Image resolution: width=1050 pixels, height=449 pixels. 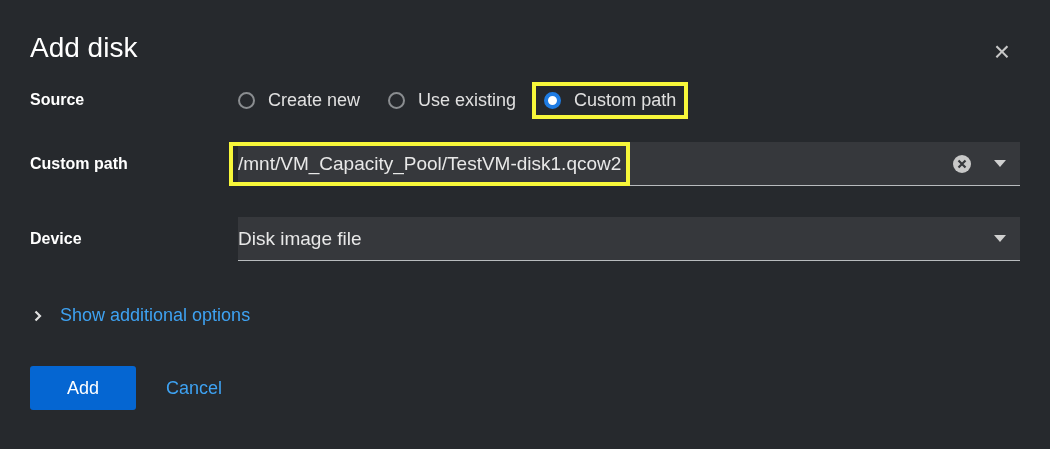 What do you see at coordinates (84, 48) in the screenshot?
I see `dialog-title: Add disk` at bounding box center [84, 48].